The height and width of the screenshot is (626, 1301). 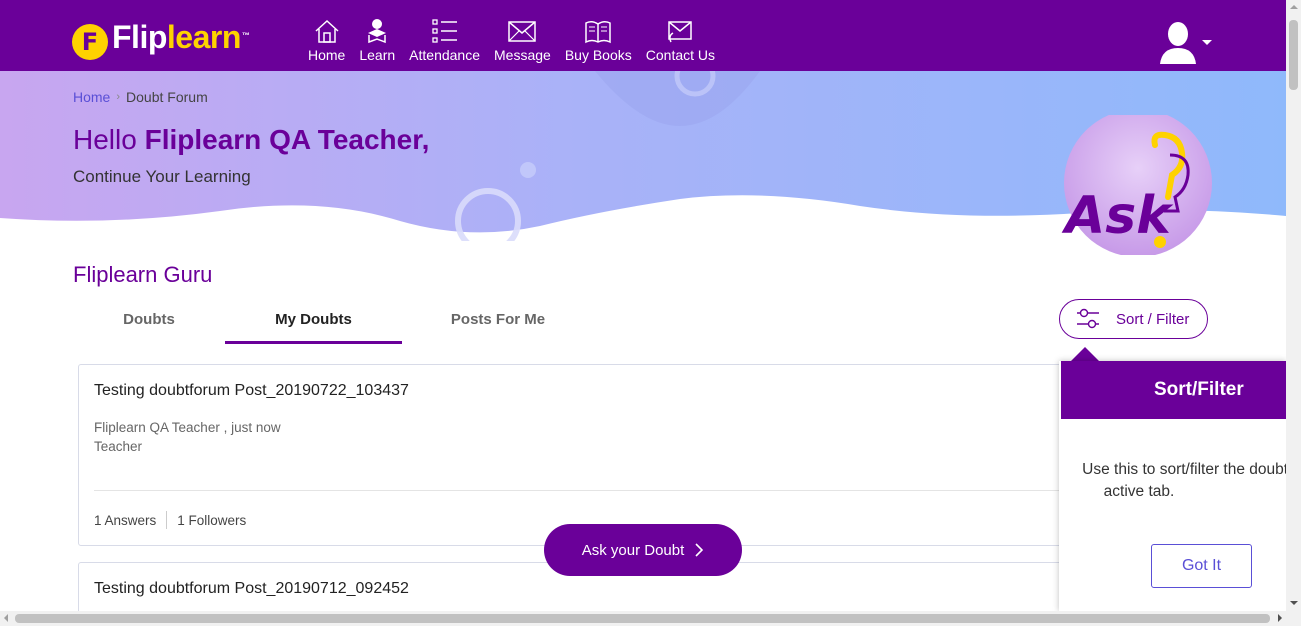 I want to click on tab-my-doubts: My Doubts, so click(x=313, y=322).